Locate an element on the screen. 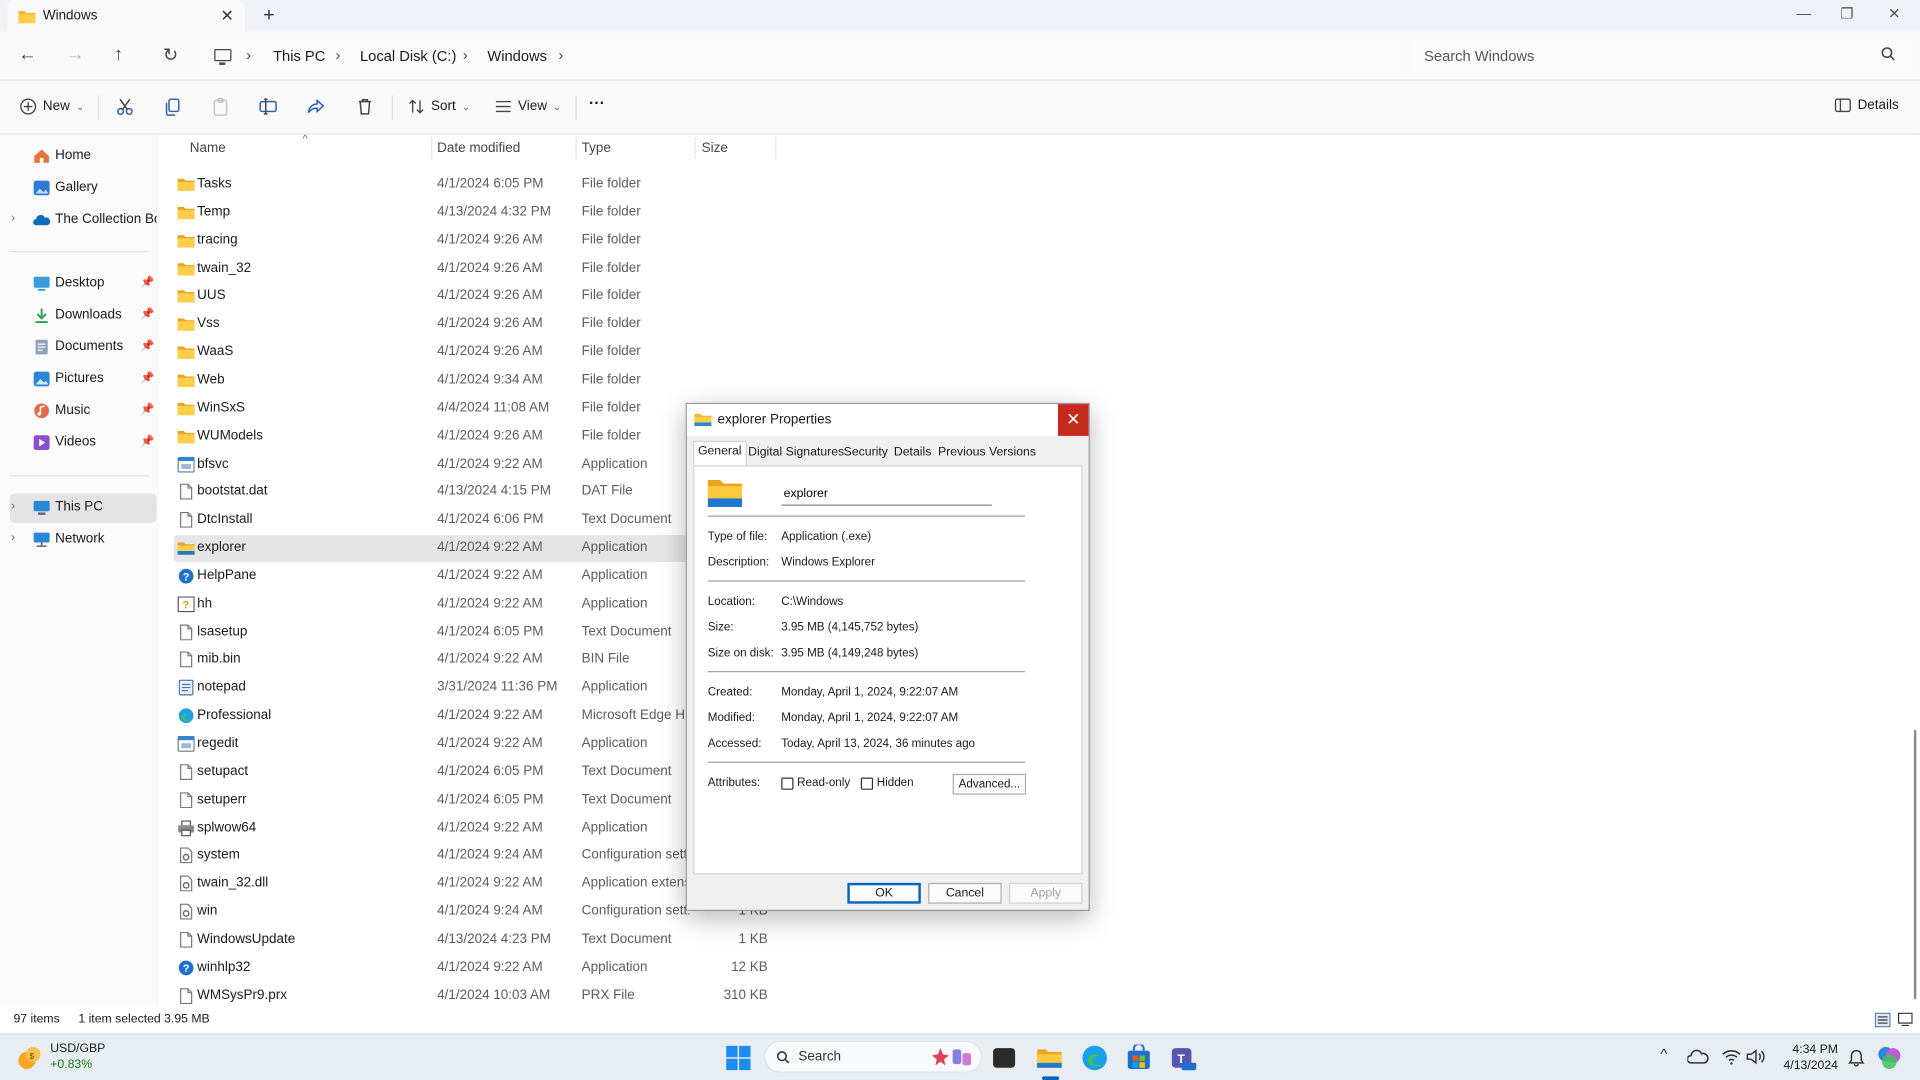 This screenshot has height=1080, width=1920. dialog-title-bar: explorer Properties ✕ is located at coordinates (887, 420).